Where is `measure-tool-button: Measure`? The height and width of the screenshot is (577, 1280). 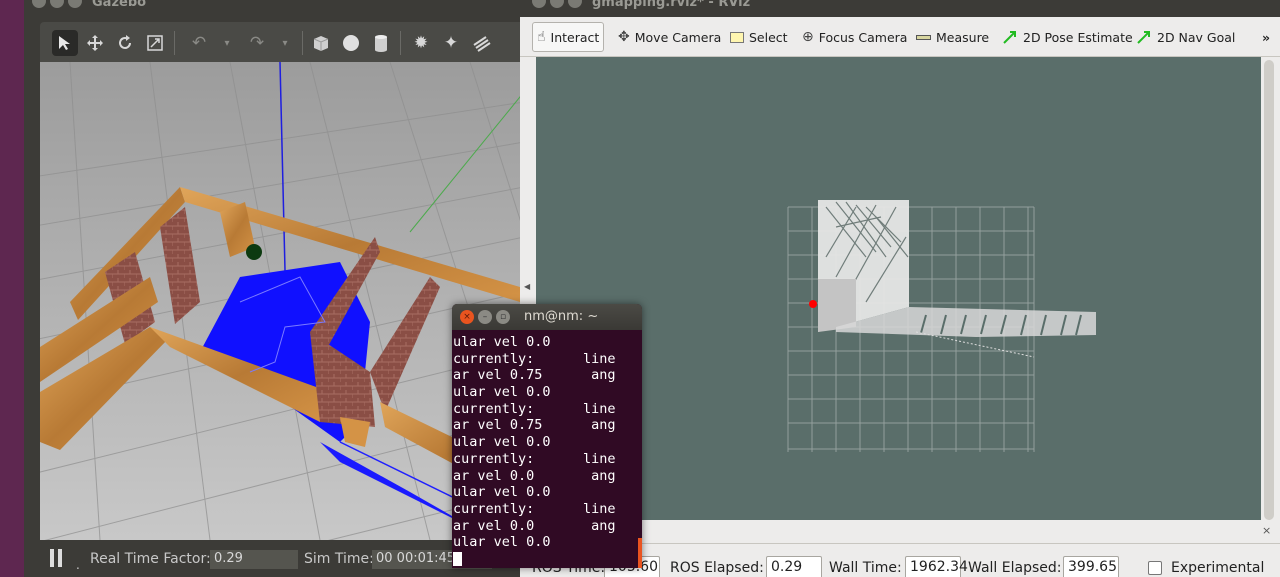
measure-tool-button: Measure is located at coordinates (952, 37).